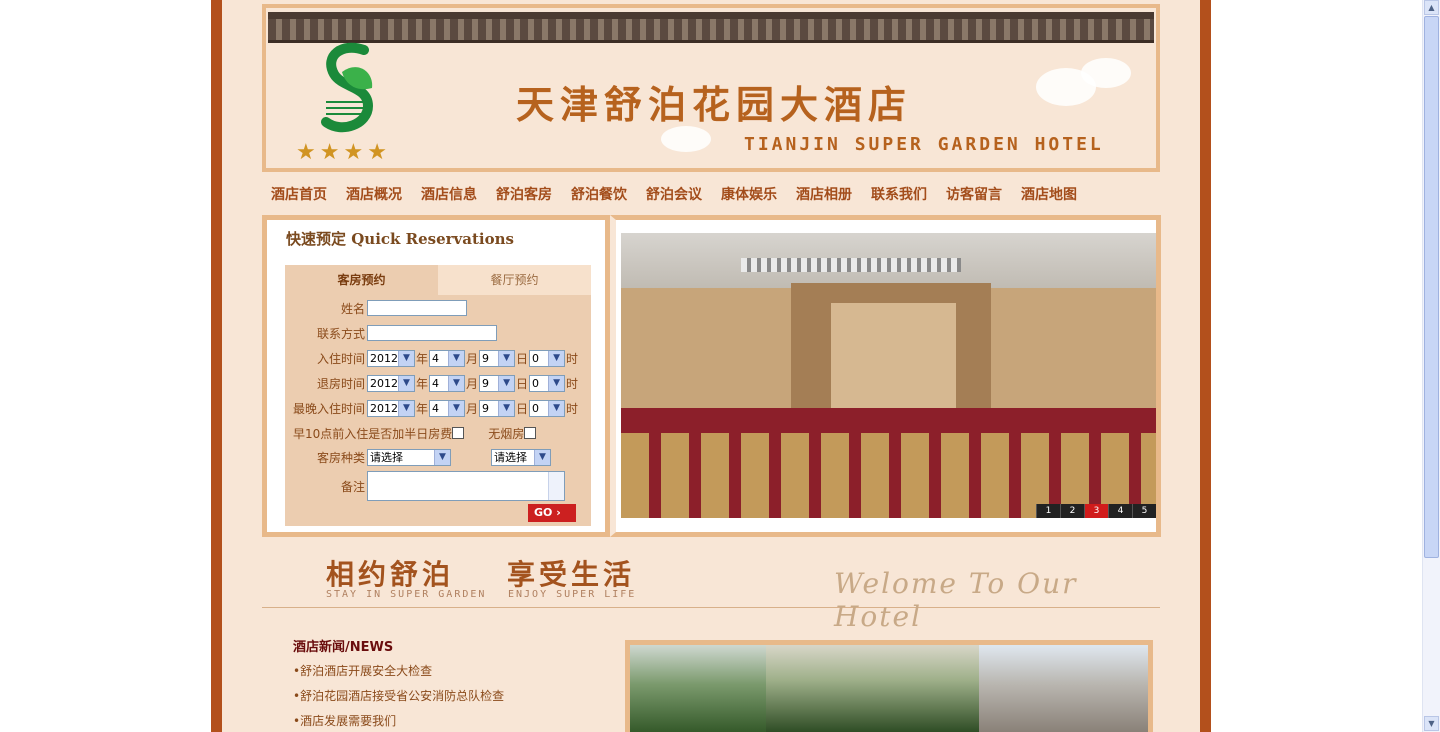  What do you see at coordinates (556, 486) in the screenshot?
I see `textarea-scrollbar` at bounding box center [556, 486].